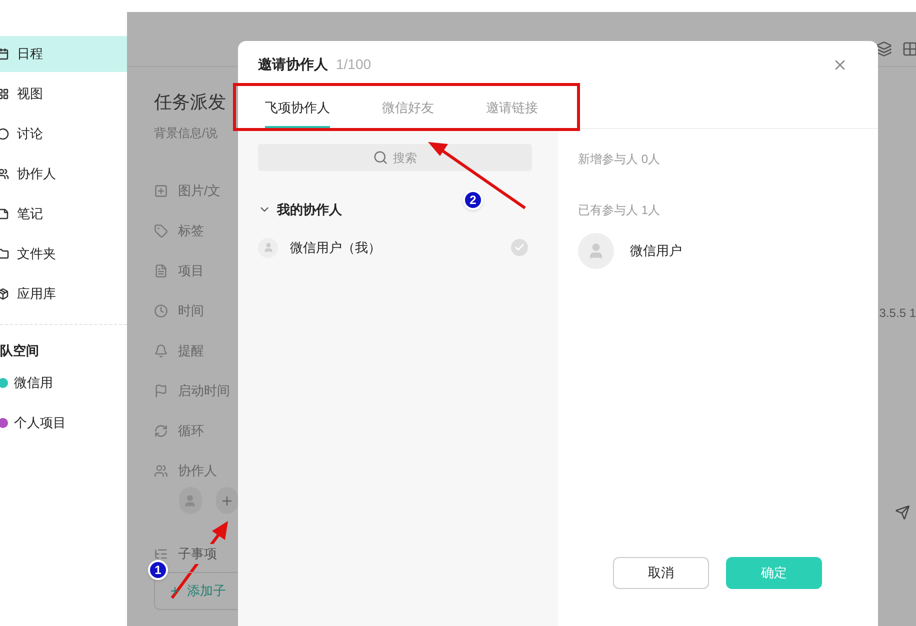 The height and width of the screenshot is (626, 916). I want to click on check-icon, so click(519, 247).